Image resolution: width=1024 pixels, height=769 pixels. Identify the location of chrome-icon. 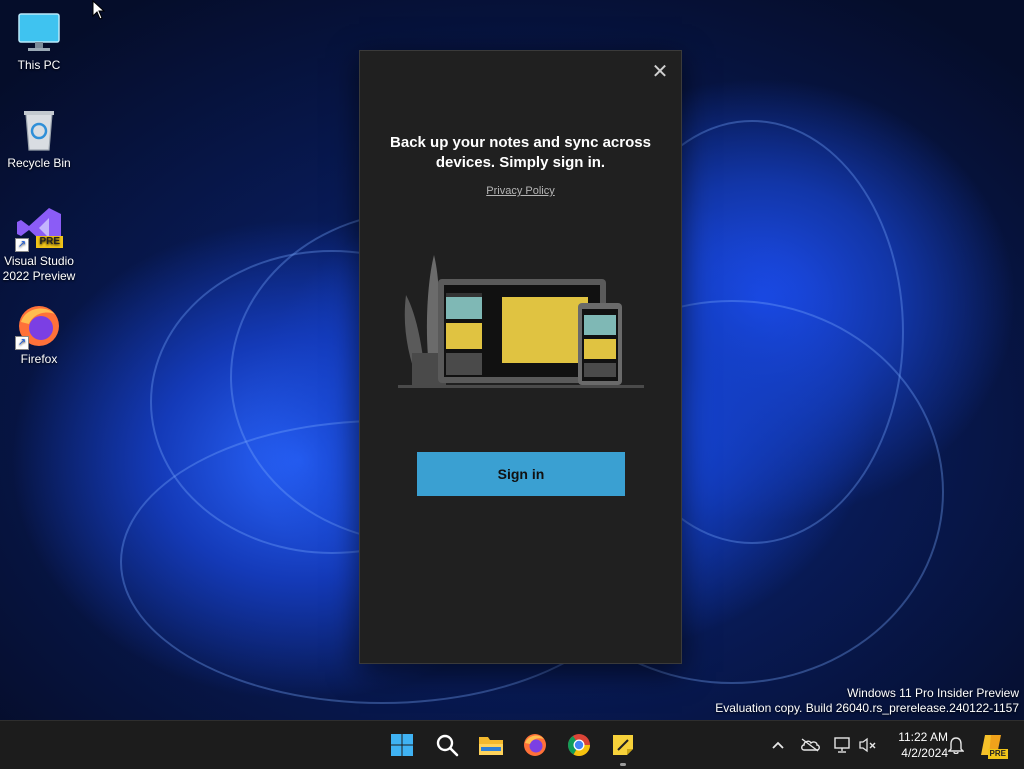
(579, 745).